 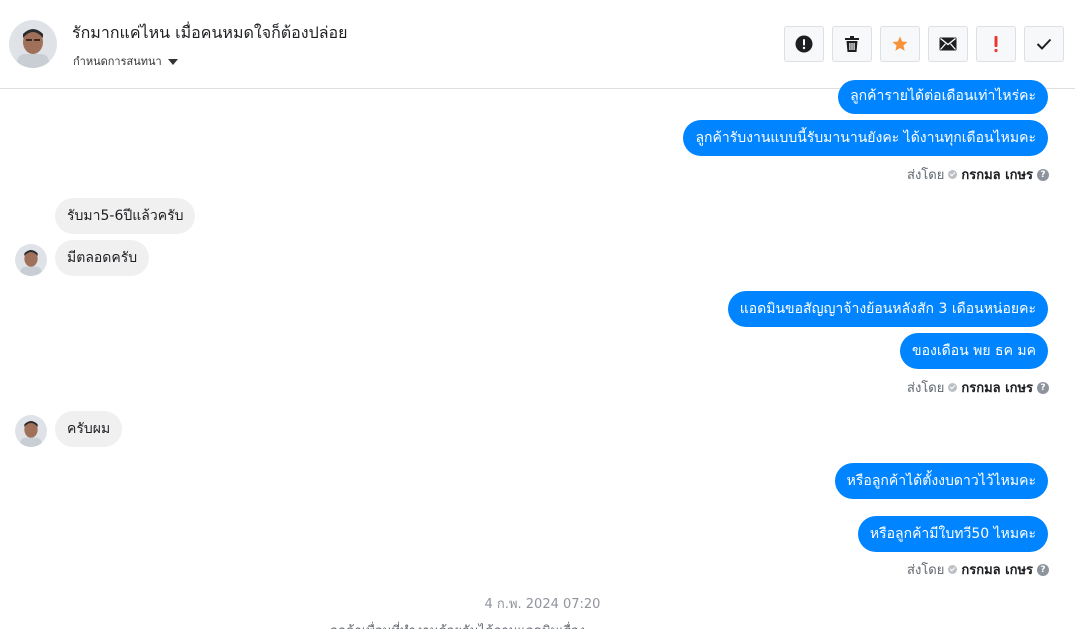 What do you see at coordinates (542, 604) in the screenshot?
I see `message-timestamp: 4 ก.พ. 2024 07:20` at bounding box center [542, 604].